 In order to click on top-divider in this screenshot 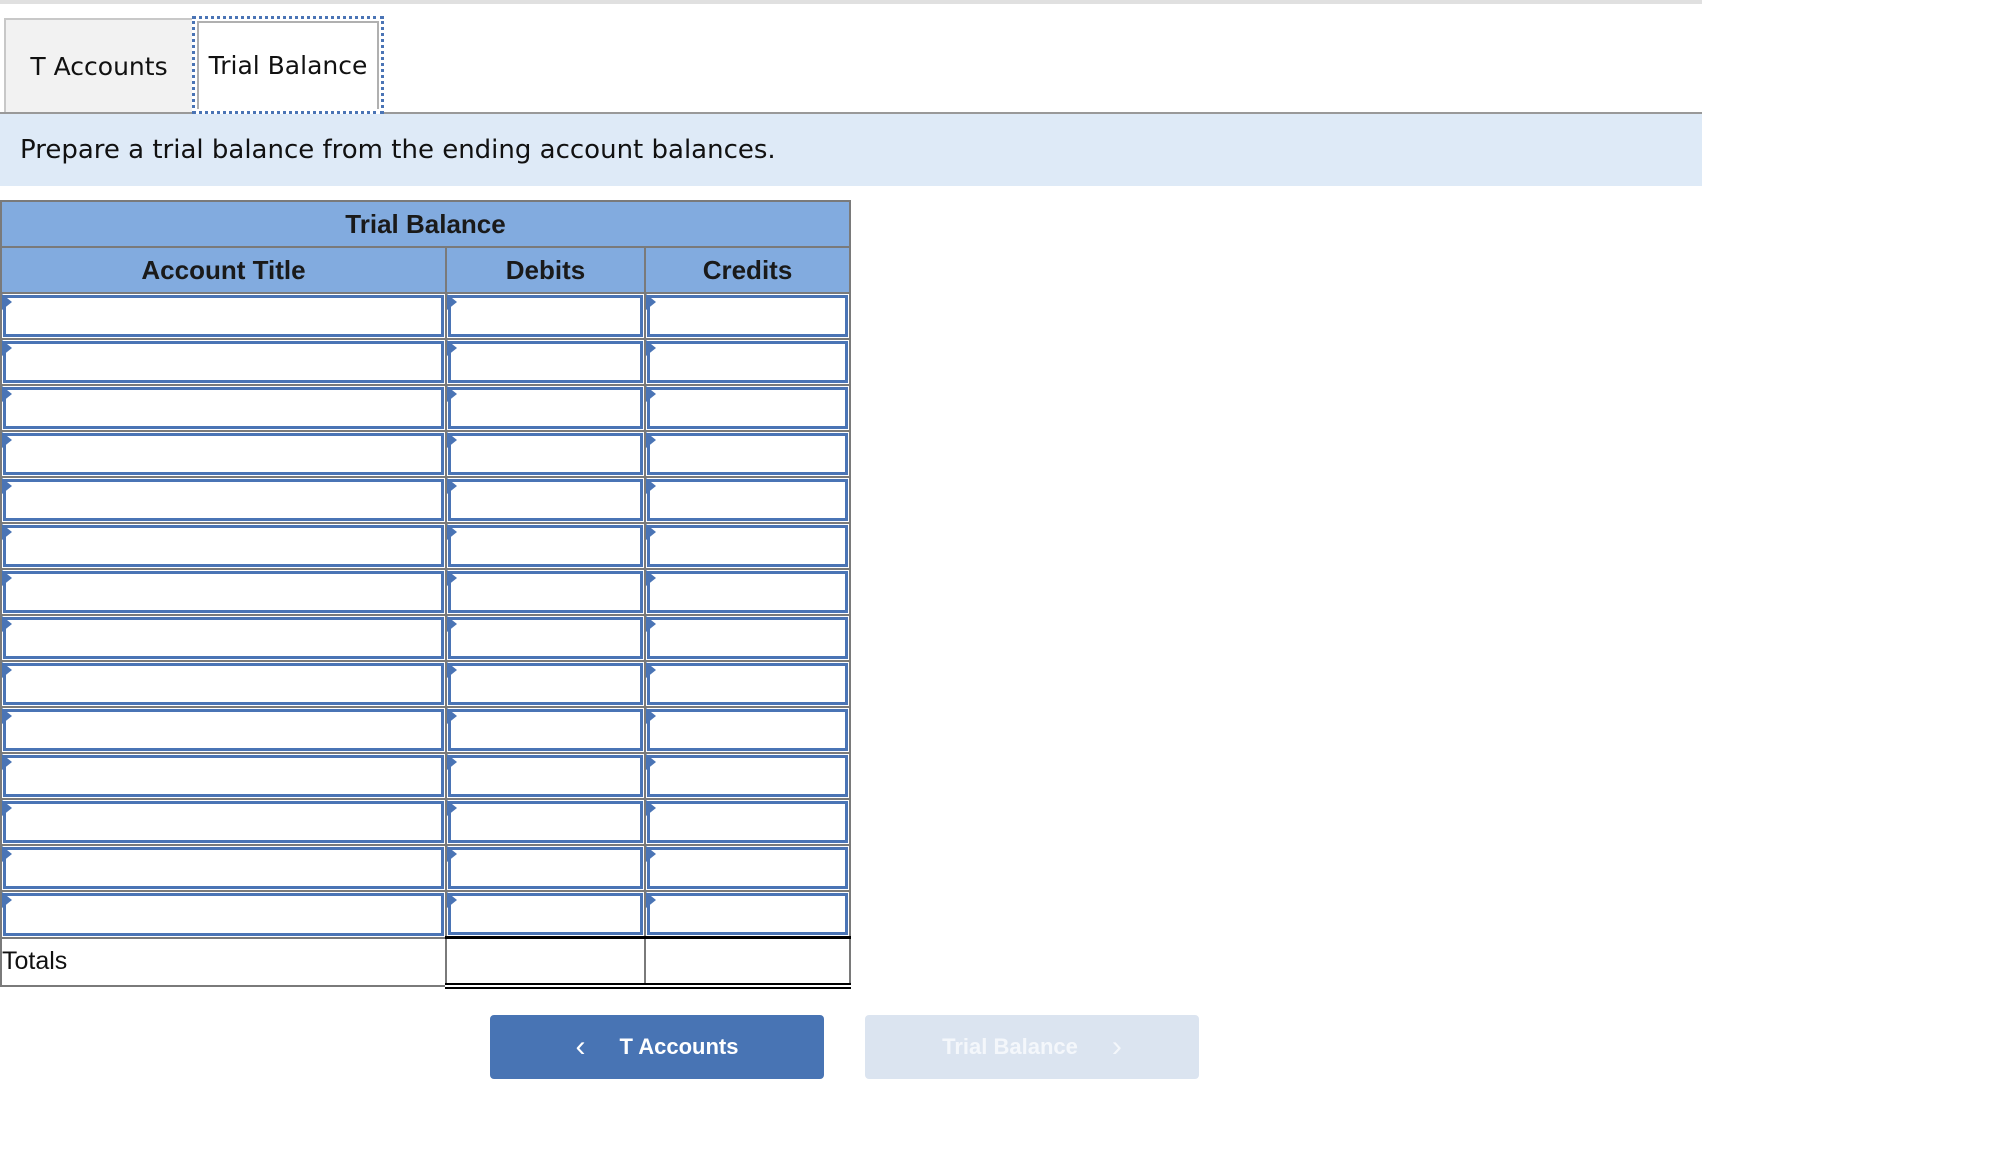, I will do `click(851, 2)`.